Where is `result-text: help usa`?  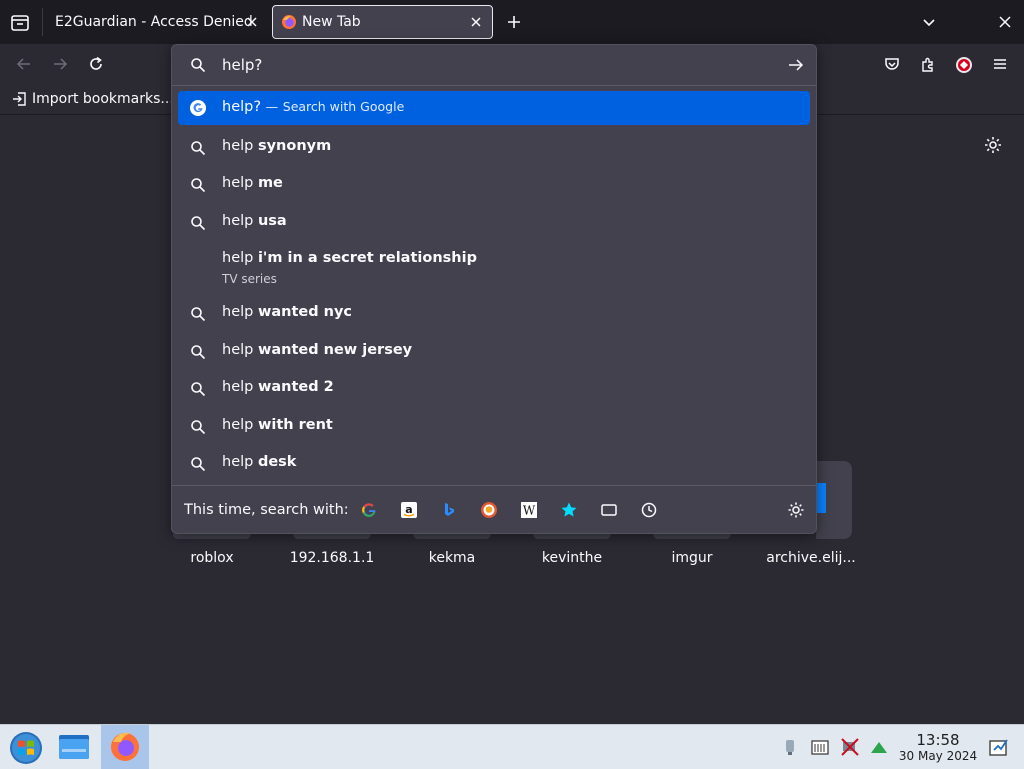
result-text: help usa is located at coordinates (254, 220).